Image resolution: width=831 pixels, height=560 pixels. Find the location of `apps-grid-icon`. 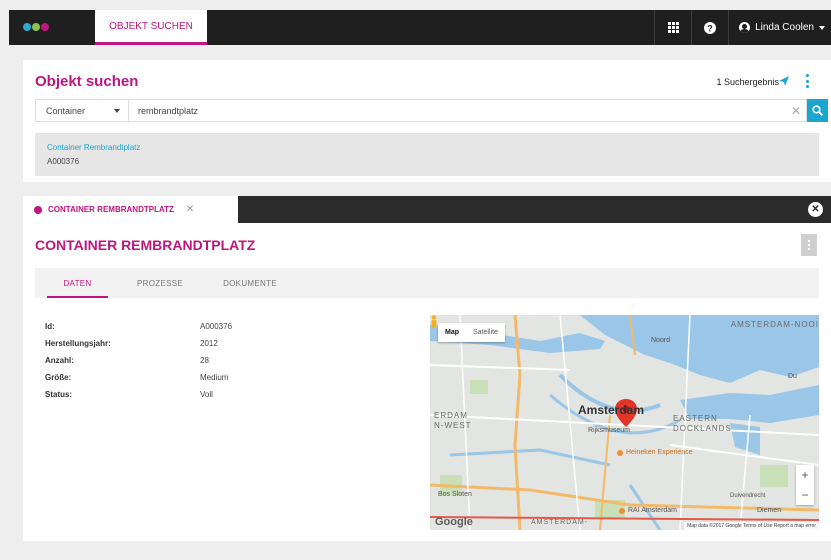

apps-grid-icon is located at coordinates (673, 27).